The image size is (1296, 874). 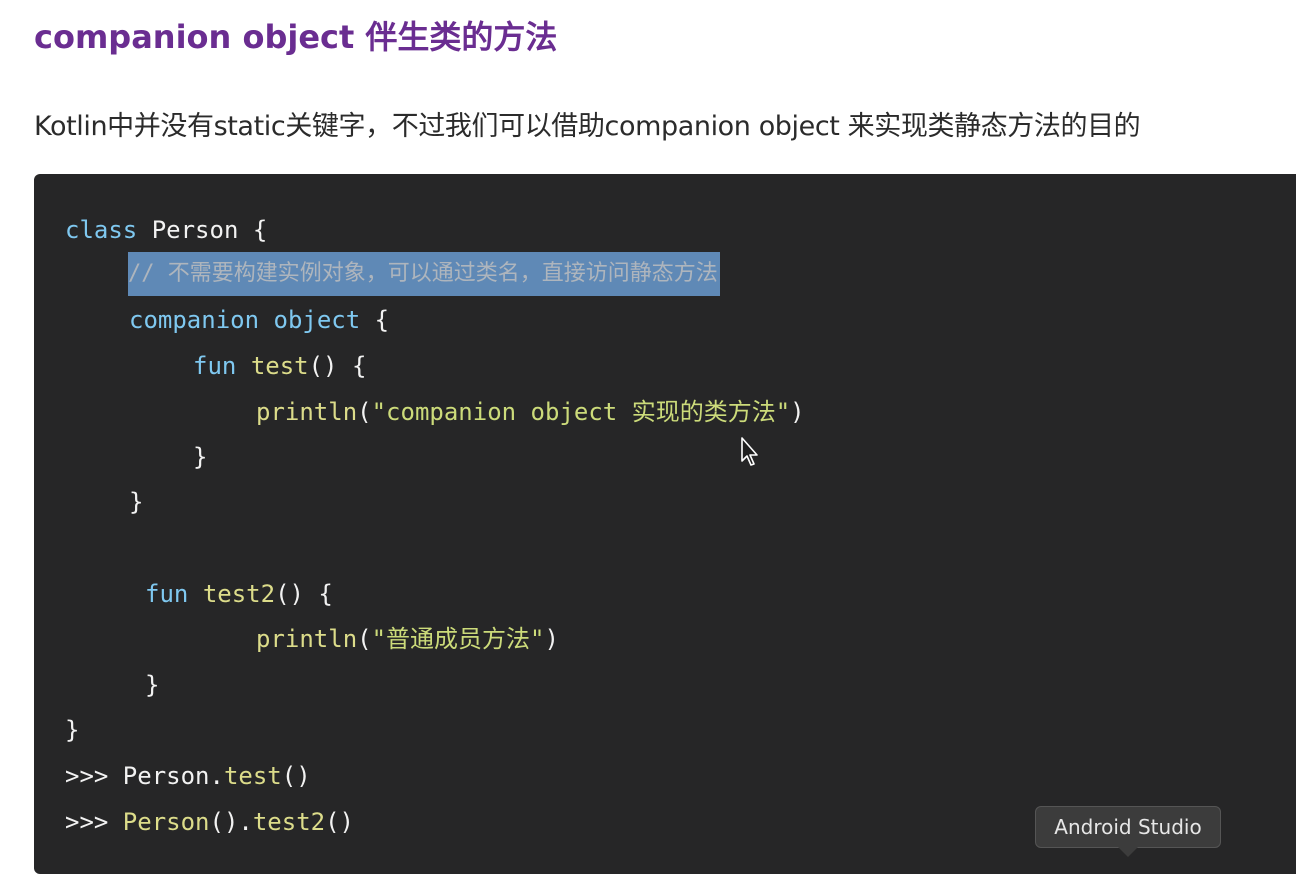 I want to click on code-text: Person {, so click(x=202, y=230).